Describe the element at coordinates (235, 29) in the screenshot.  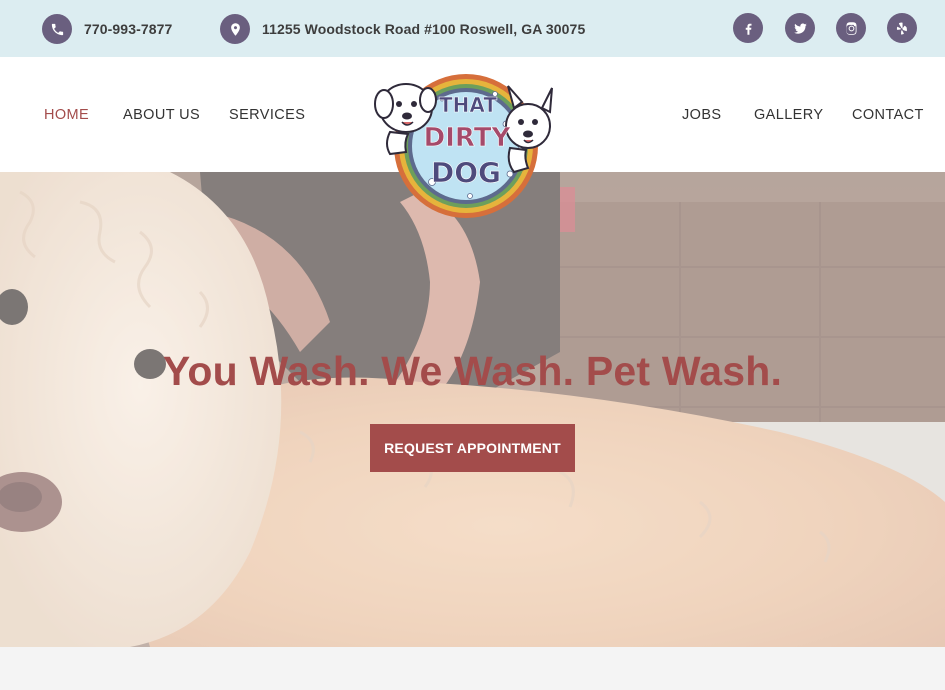
I see `map-pin-icon` at that location.